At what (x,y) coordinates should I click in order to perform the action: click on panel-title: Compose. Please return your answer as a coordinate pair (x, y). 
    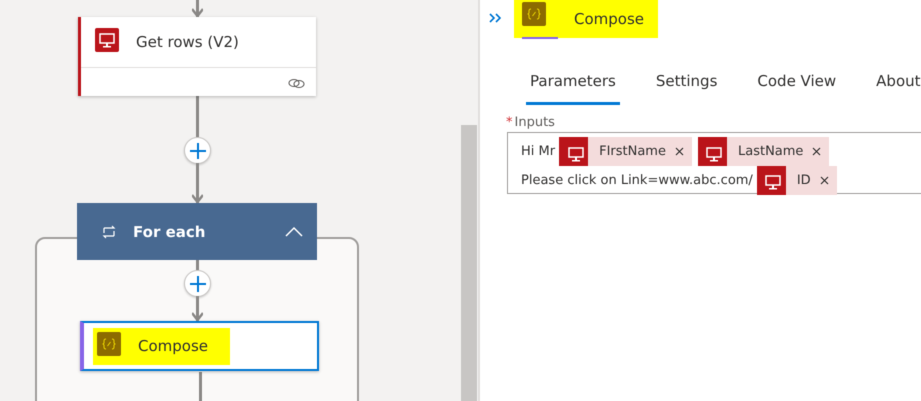
    Looking at the image, I should click on (609, 19).